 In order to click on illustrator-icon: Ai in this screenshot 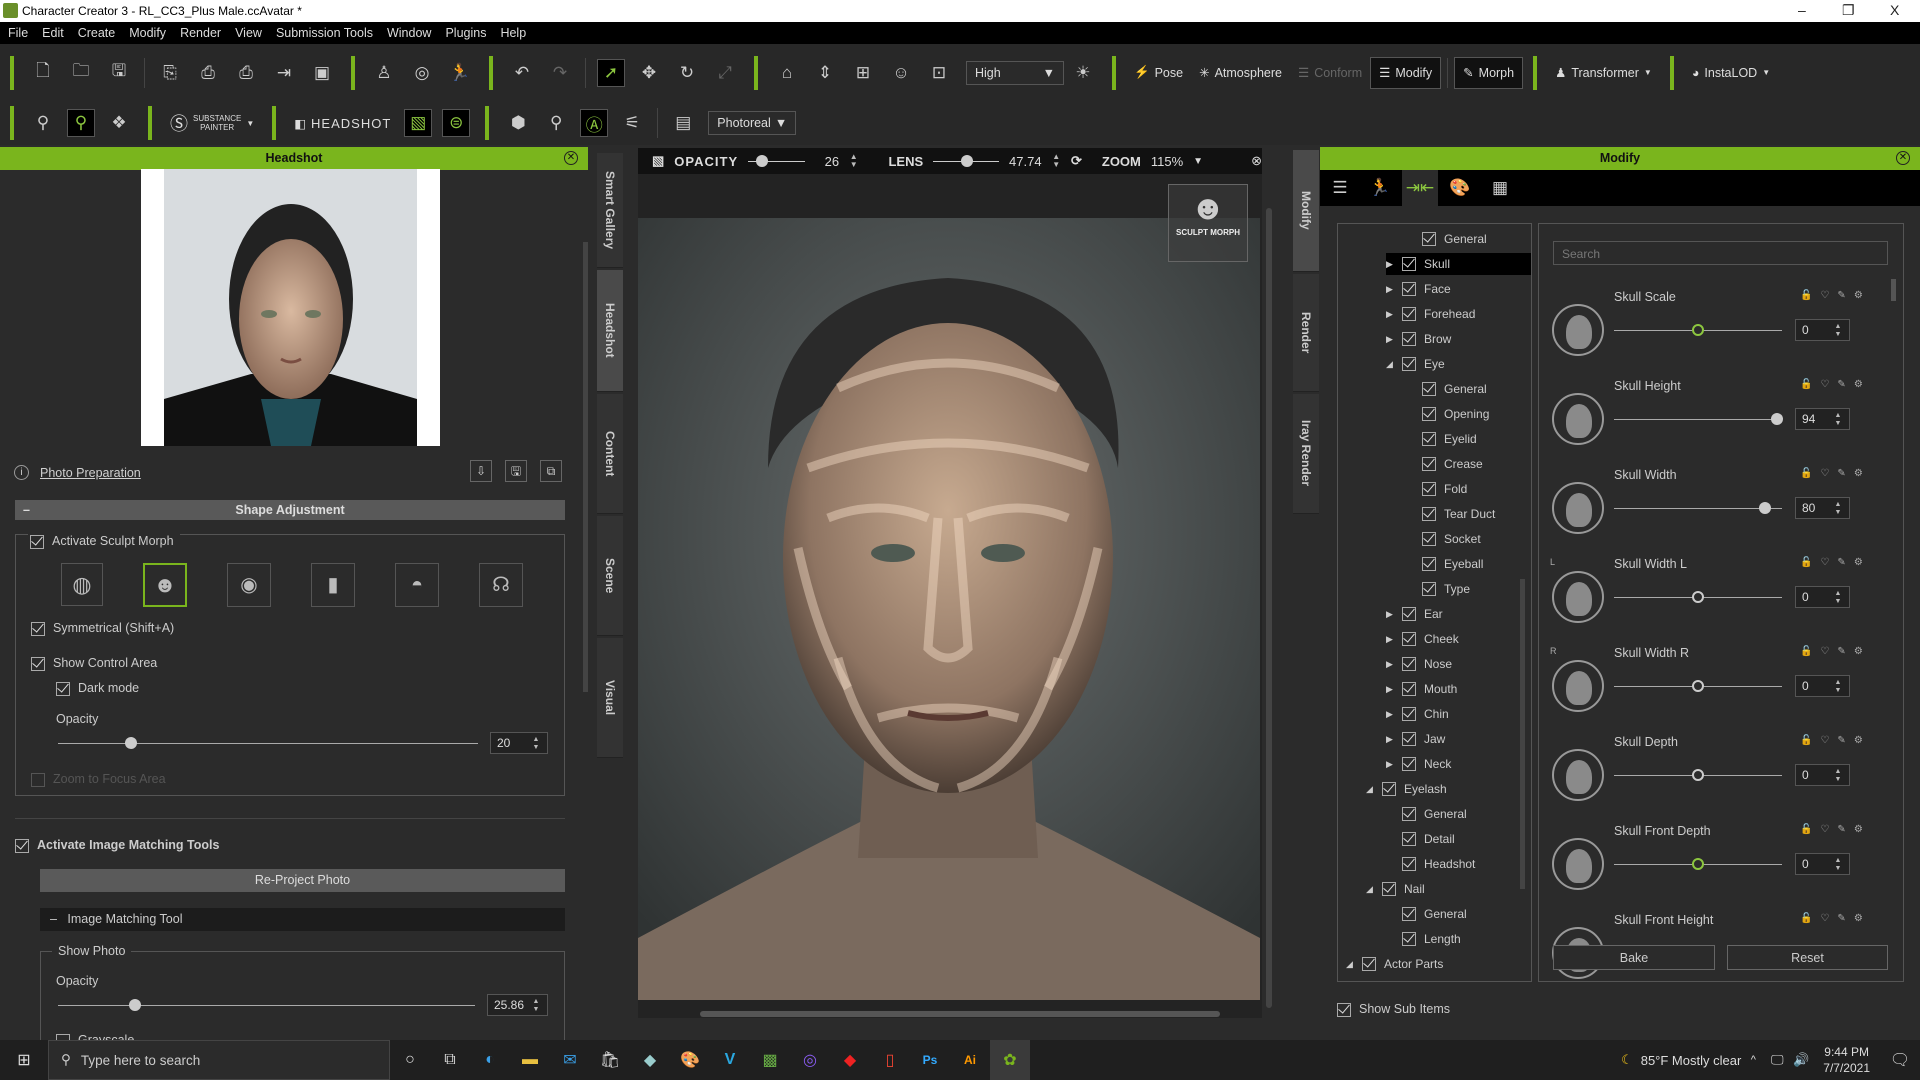, I will do `click(970, 1060)`.